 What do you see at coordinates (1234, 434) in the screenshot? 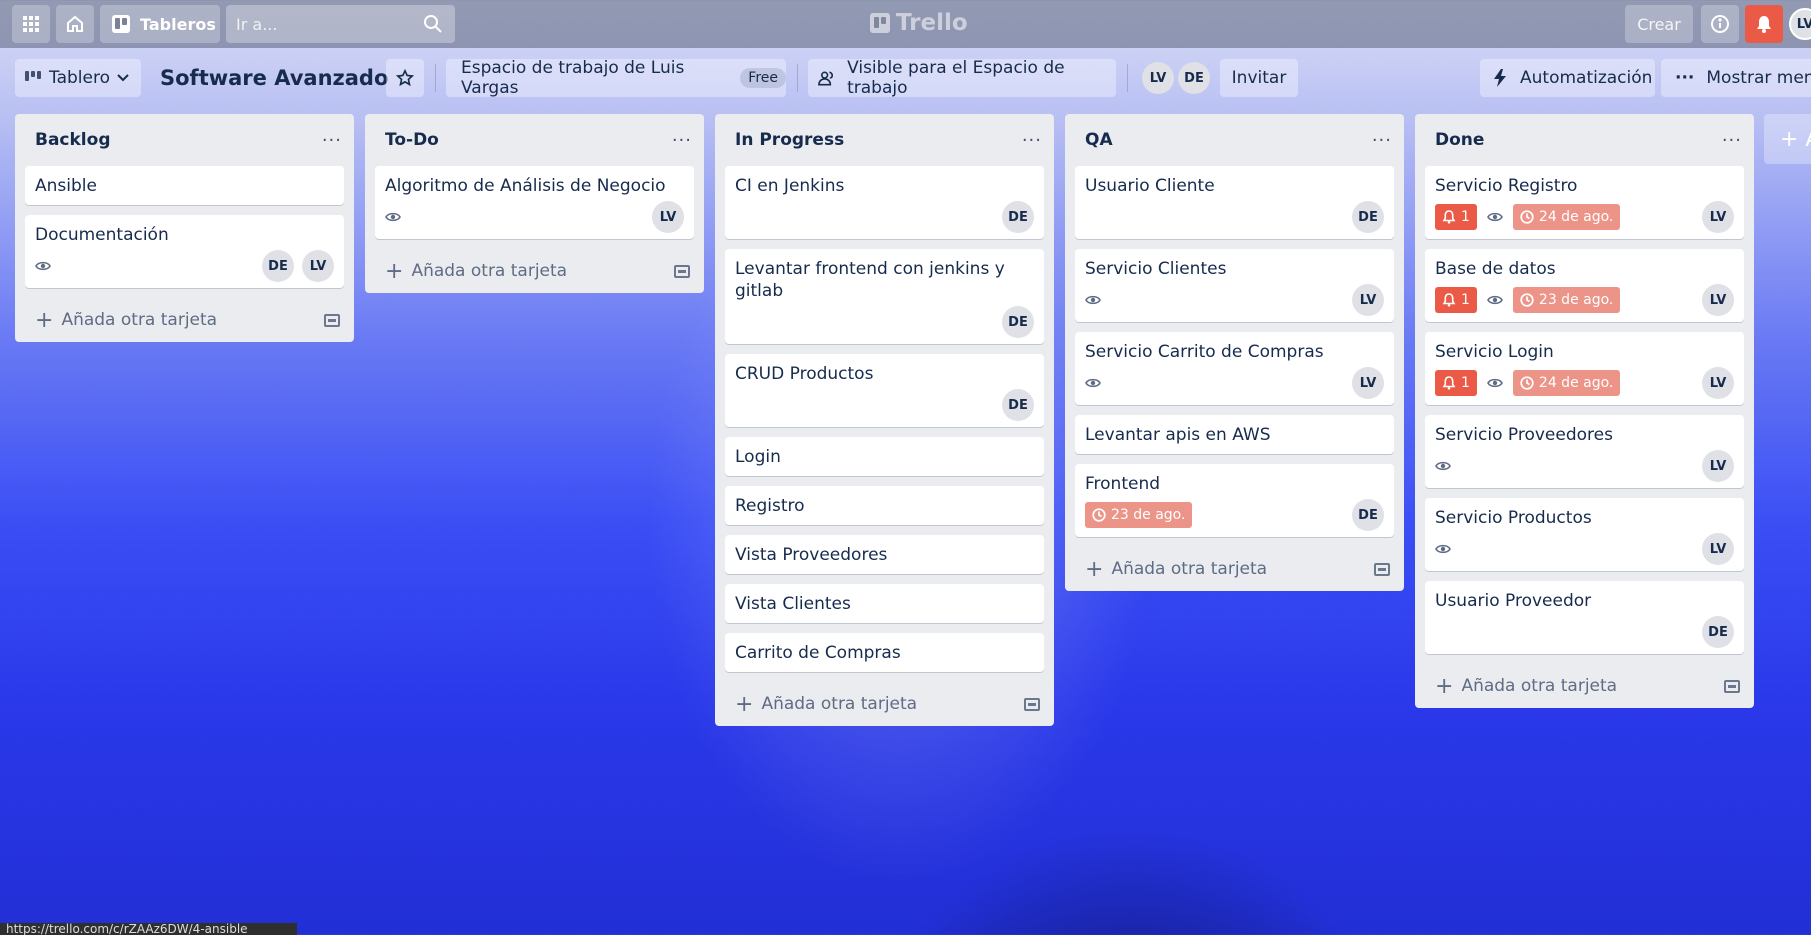
I see `card: Levantar apis en AWS` at bounding box center [1234, 434].